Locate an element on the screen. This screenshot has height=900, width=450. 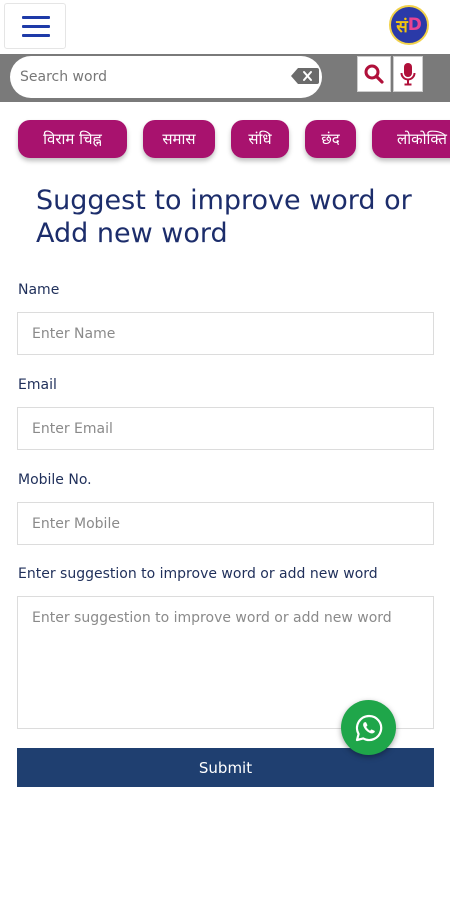
search-button is located at coordinates (374, 74).